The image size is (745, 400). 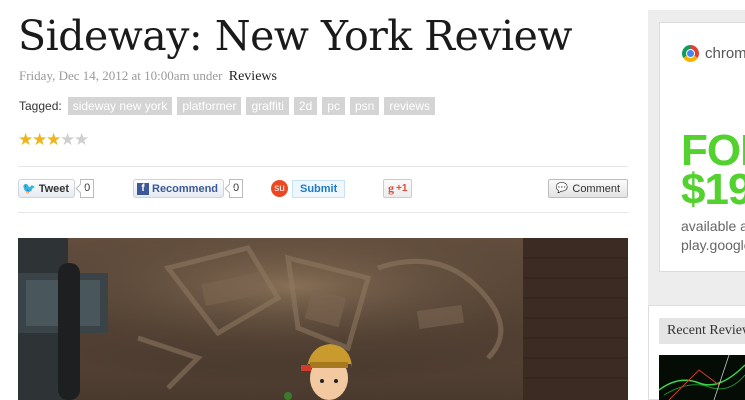 I want to click on recommend-count: 0, so click(x=236, y=188).